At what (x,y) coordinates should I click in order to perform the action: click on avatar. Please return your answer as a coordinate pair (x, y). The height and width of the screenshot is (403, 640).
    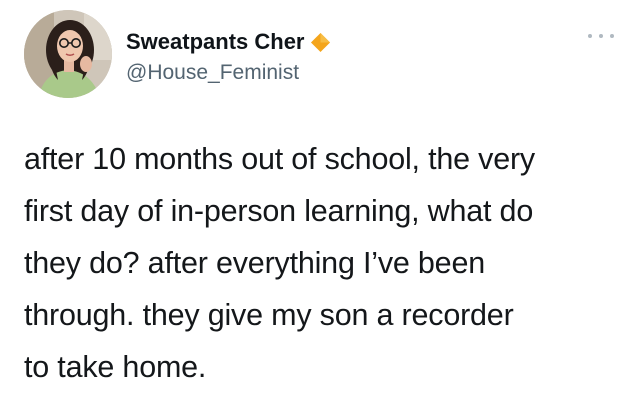
    Looking at the image, I should click on (68, 54).